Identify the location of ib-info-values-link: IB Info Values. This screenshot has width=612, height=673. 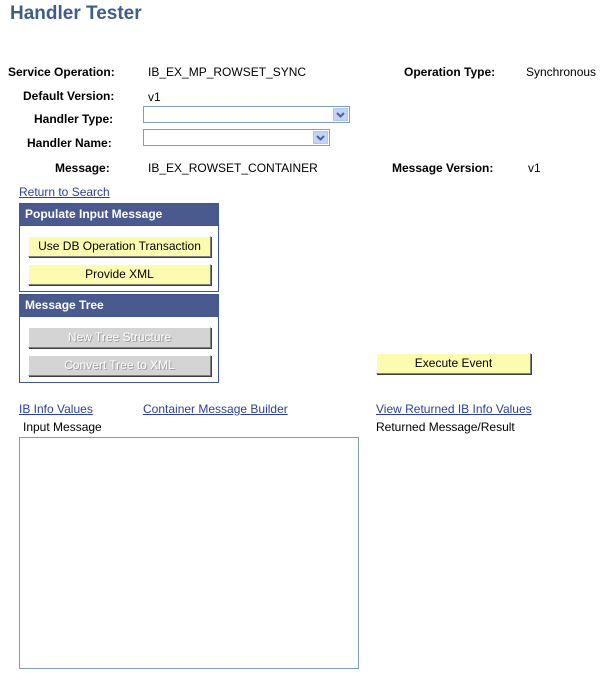
(56, 409).